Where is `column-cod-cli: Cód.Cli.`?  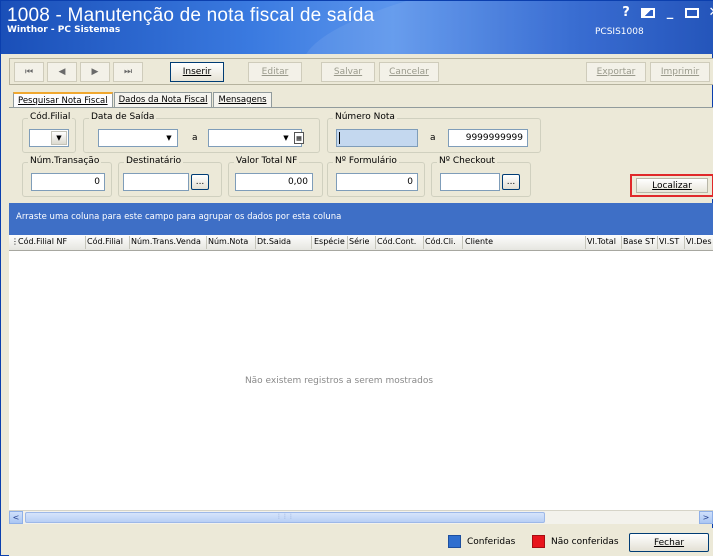 column-cod-cli: Cód.Cli. is located at coordinates (440, 241).